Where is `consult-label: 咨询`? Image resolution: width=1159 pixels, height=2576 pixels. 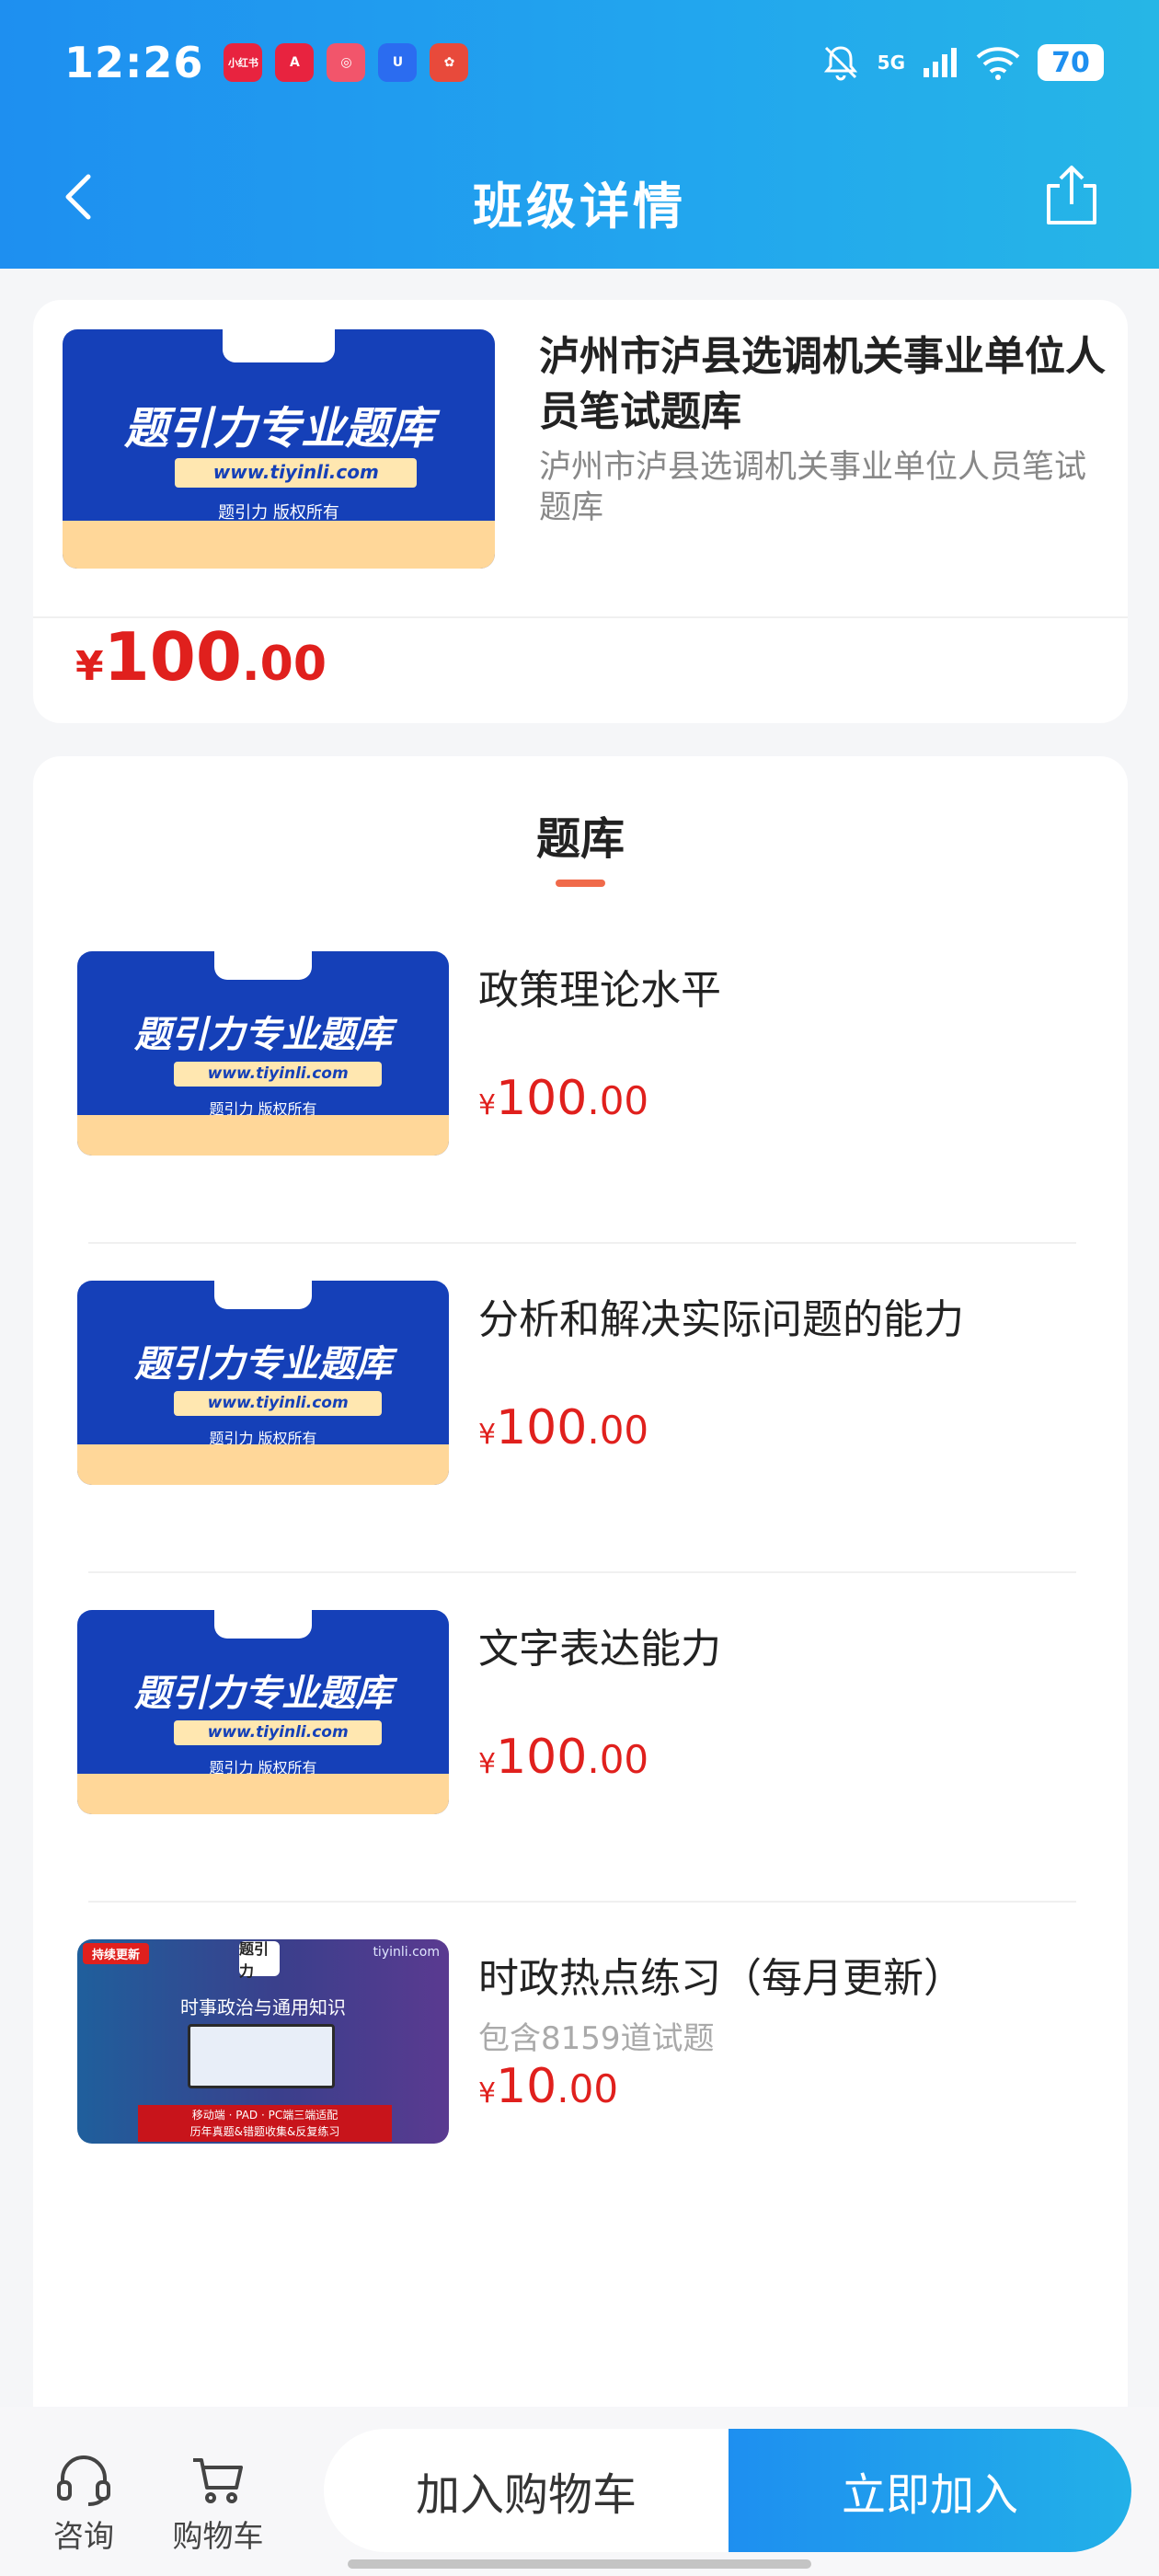 consult-label: 咨询 is located at coordinates (83, 2536).